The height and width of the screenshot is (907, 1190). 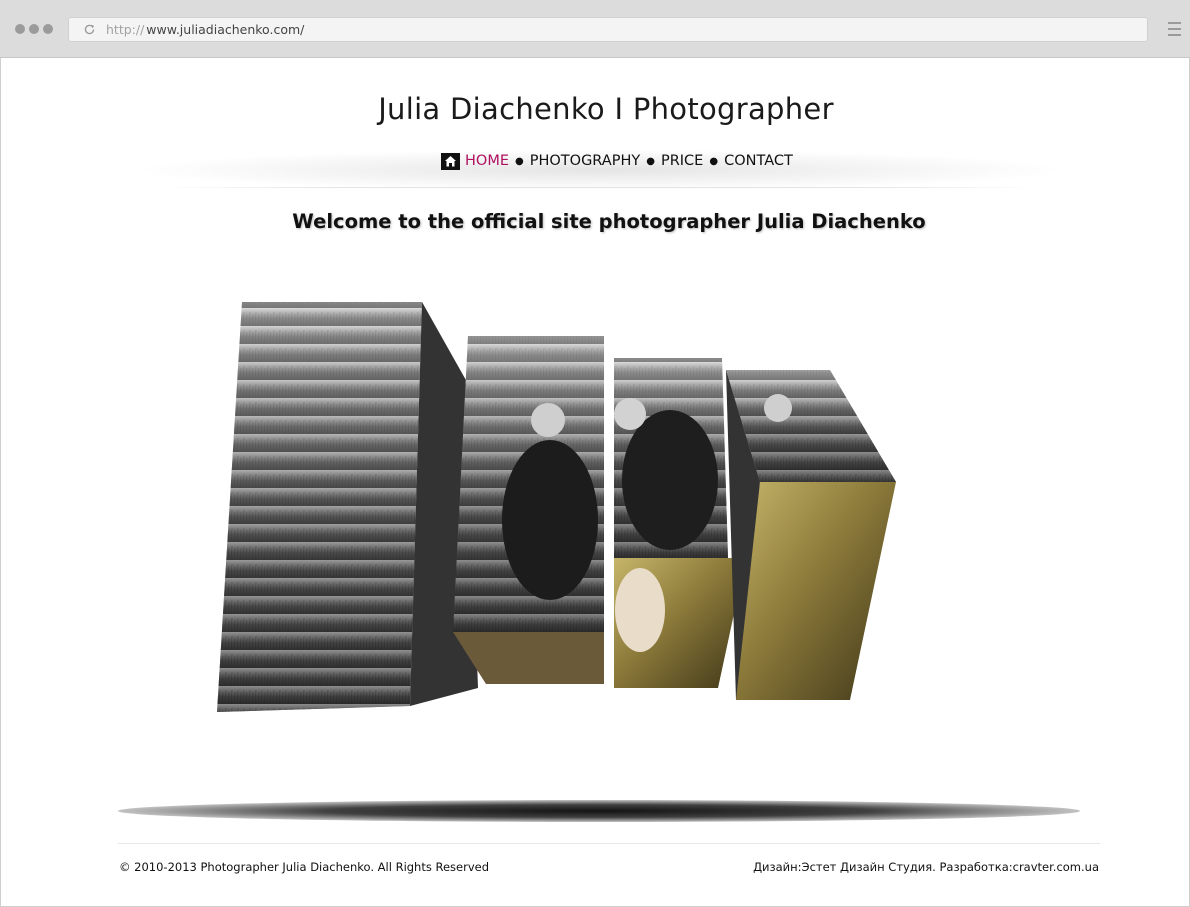 I want to click on reload-icon, so click(x=89, y=29).